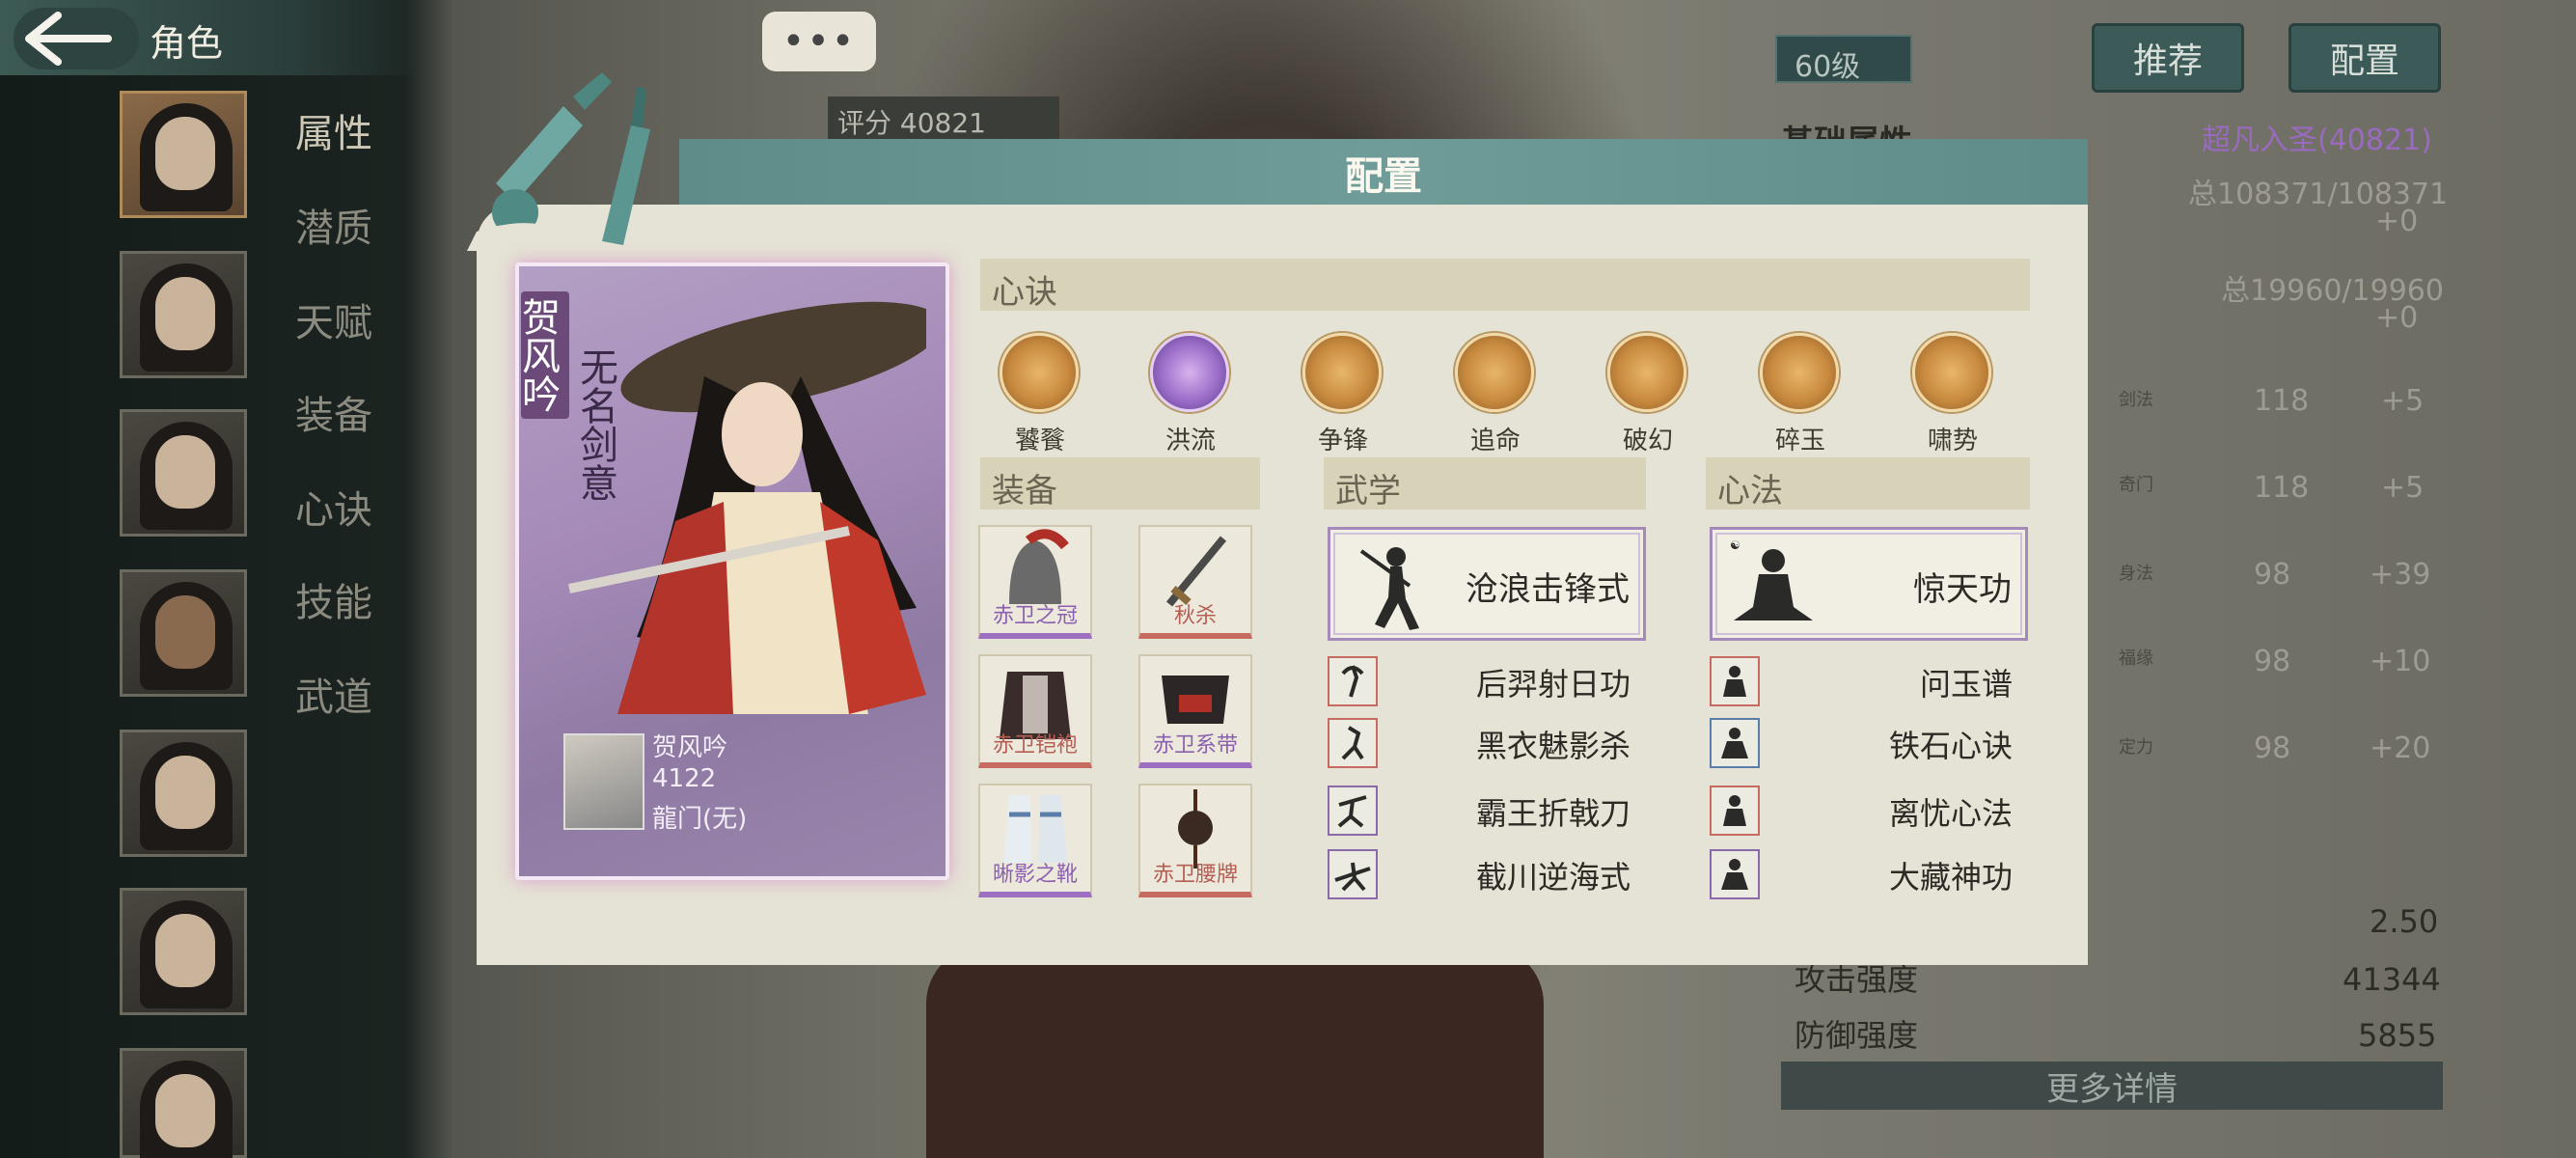 This screenshot has width=2576, height=1158. I want to click on stat-value-2: 118, so click(2282, 488).